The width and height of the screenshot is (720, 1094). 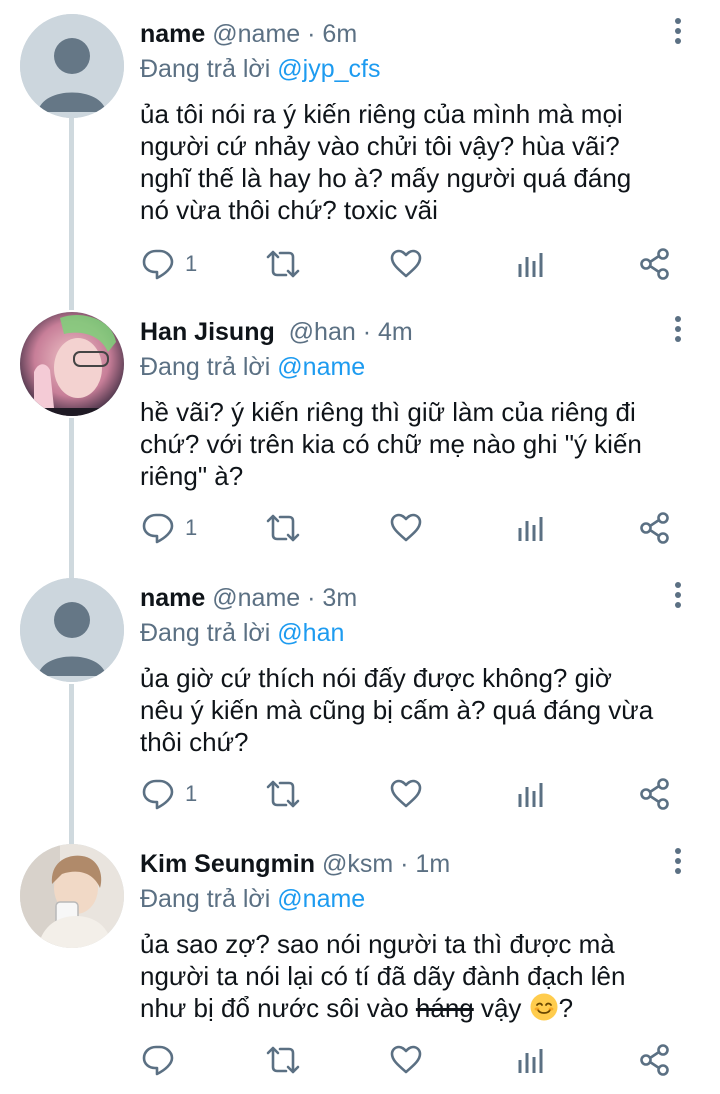 I want to click on tweet-header: Kim Seungmin @ksm · 1m, so click(x=400, y=864).